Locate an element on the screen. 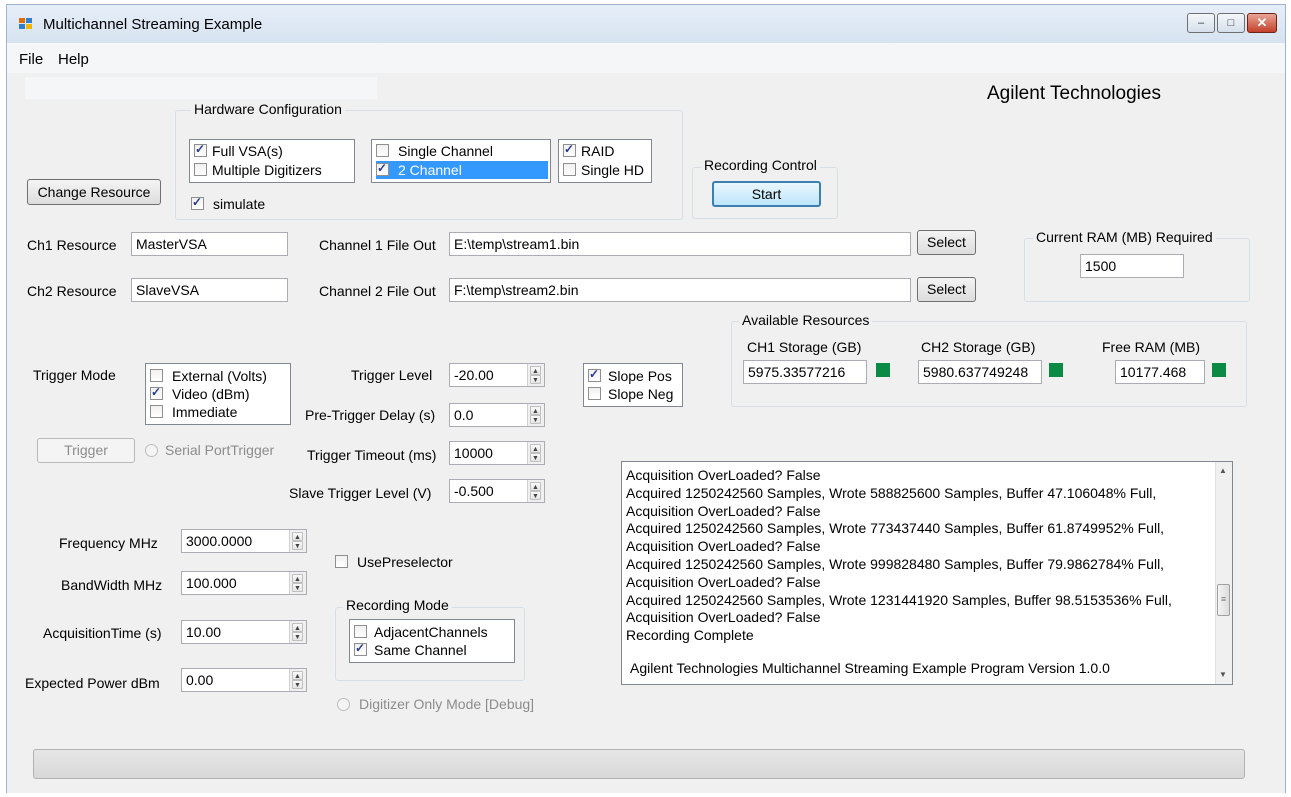  menu-file: File is located at coordinates (31, 59).